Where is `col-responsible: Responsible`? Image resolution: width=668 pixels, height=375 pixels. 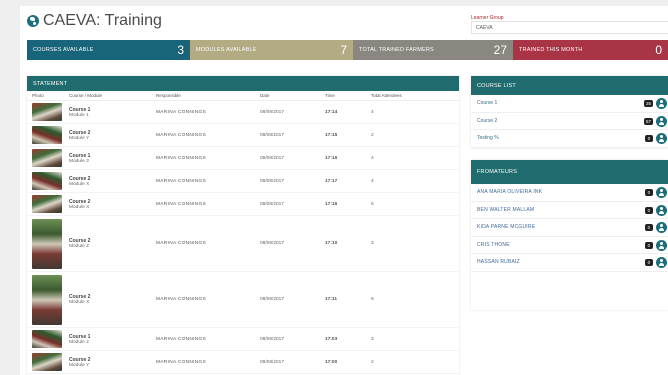
col-responsible: Responsible is located at coordinates (208, 95).